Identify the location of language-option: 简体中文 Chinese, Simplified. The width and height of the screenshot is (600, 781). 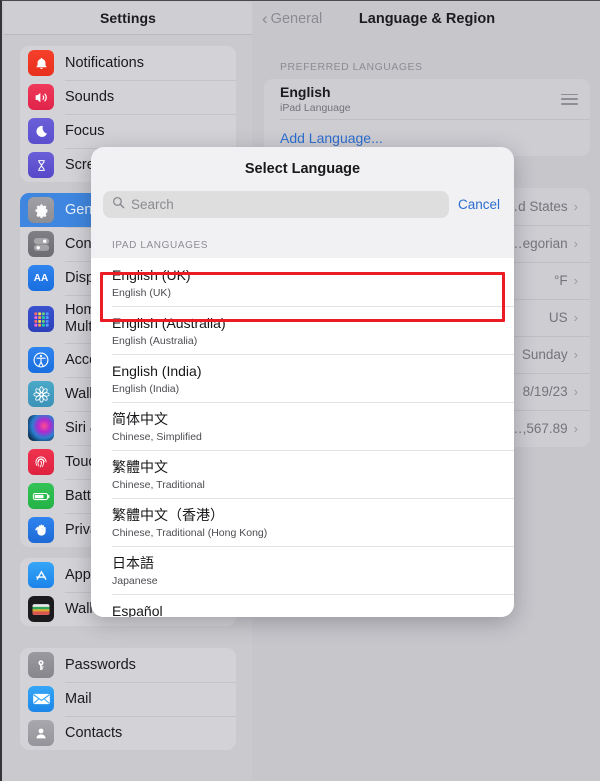
(302, 426).